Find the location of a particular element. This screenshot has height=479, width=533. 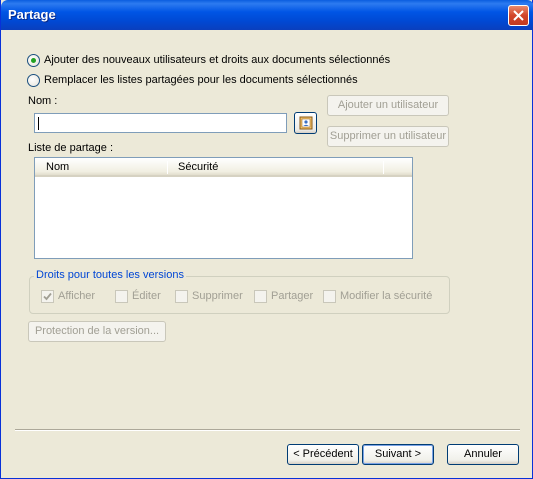

column-security: Sécurité is located at coordinates (198, 167).